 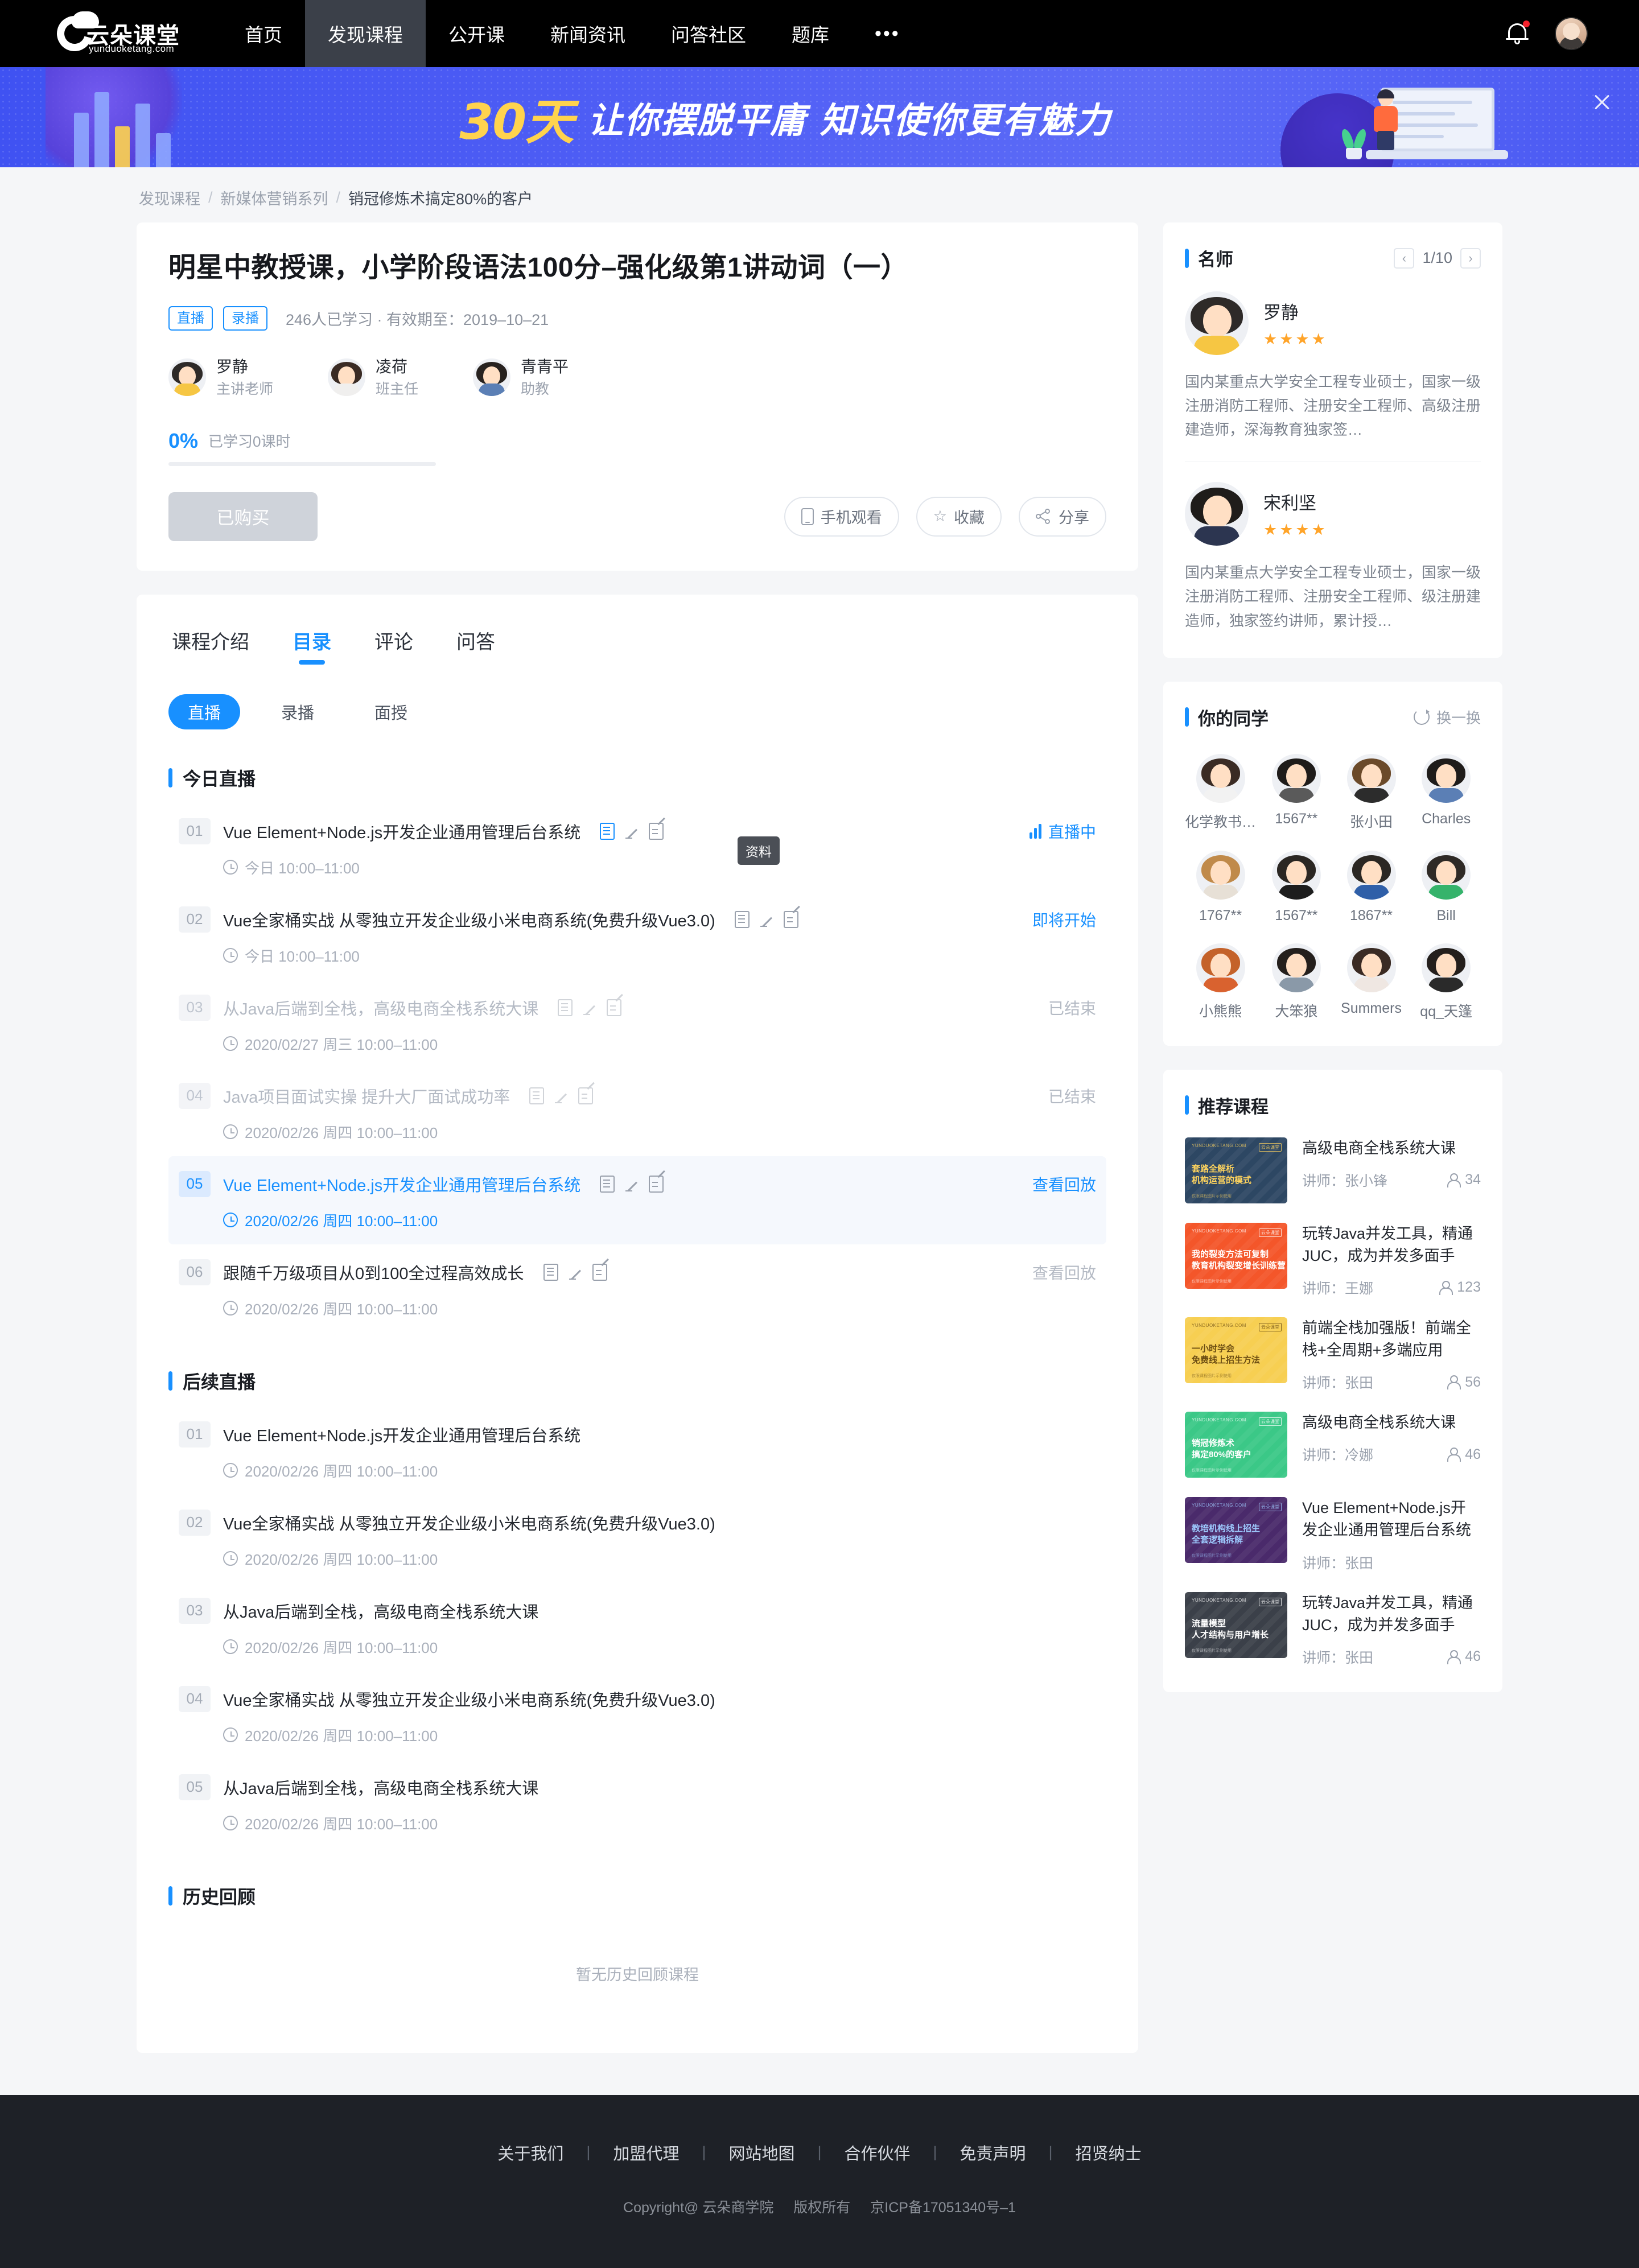 What do you see at coordinates (940, 516) in the screenshot?
I see `star-icon: ☆` at bounding box center [940, 516].